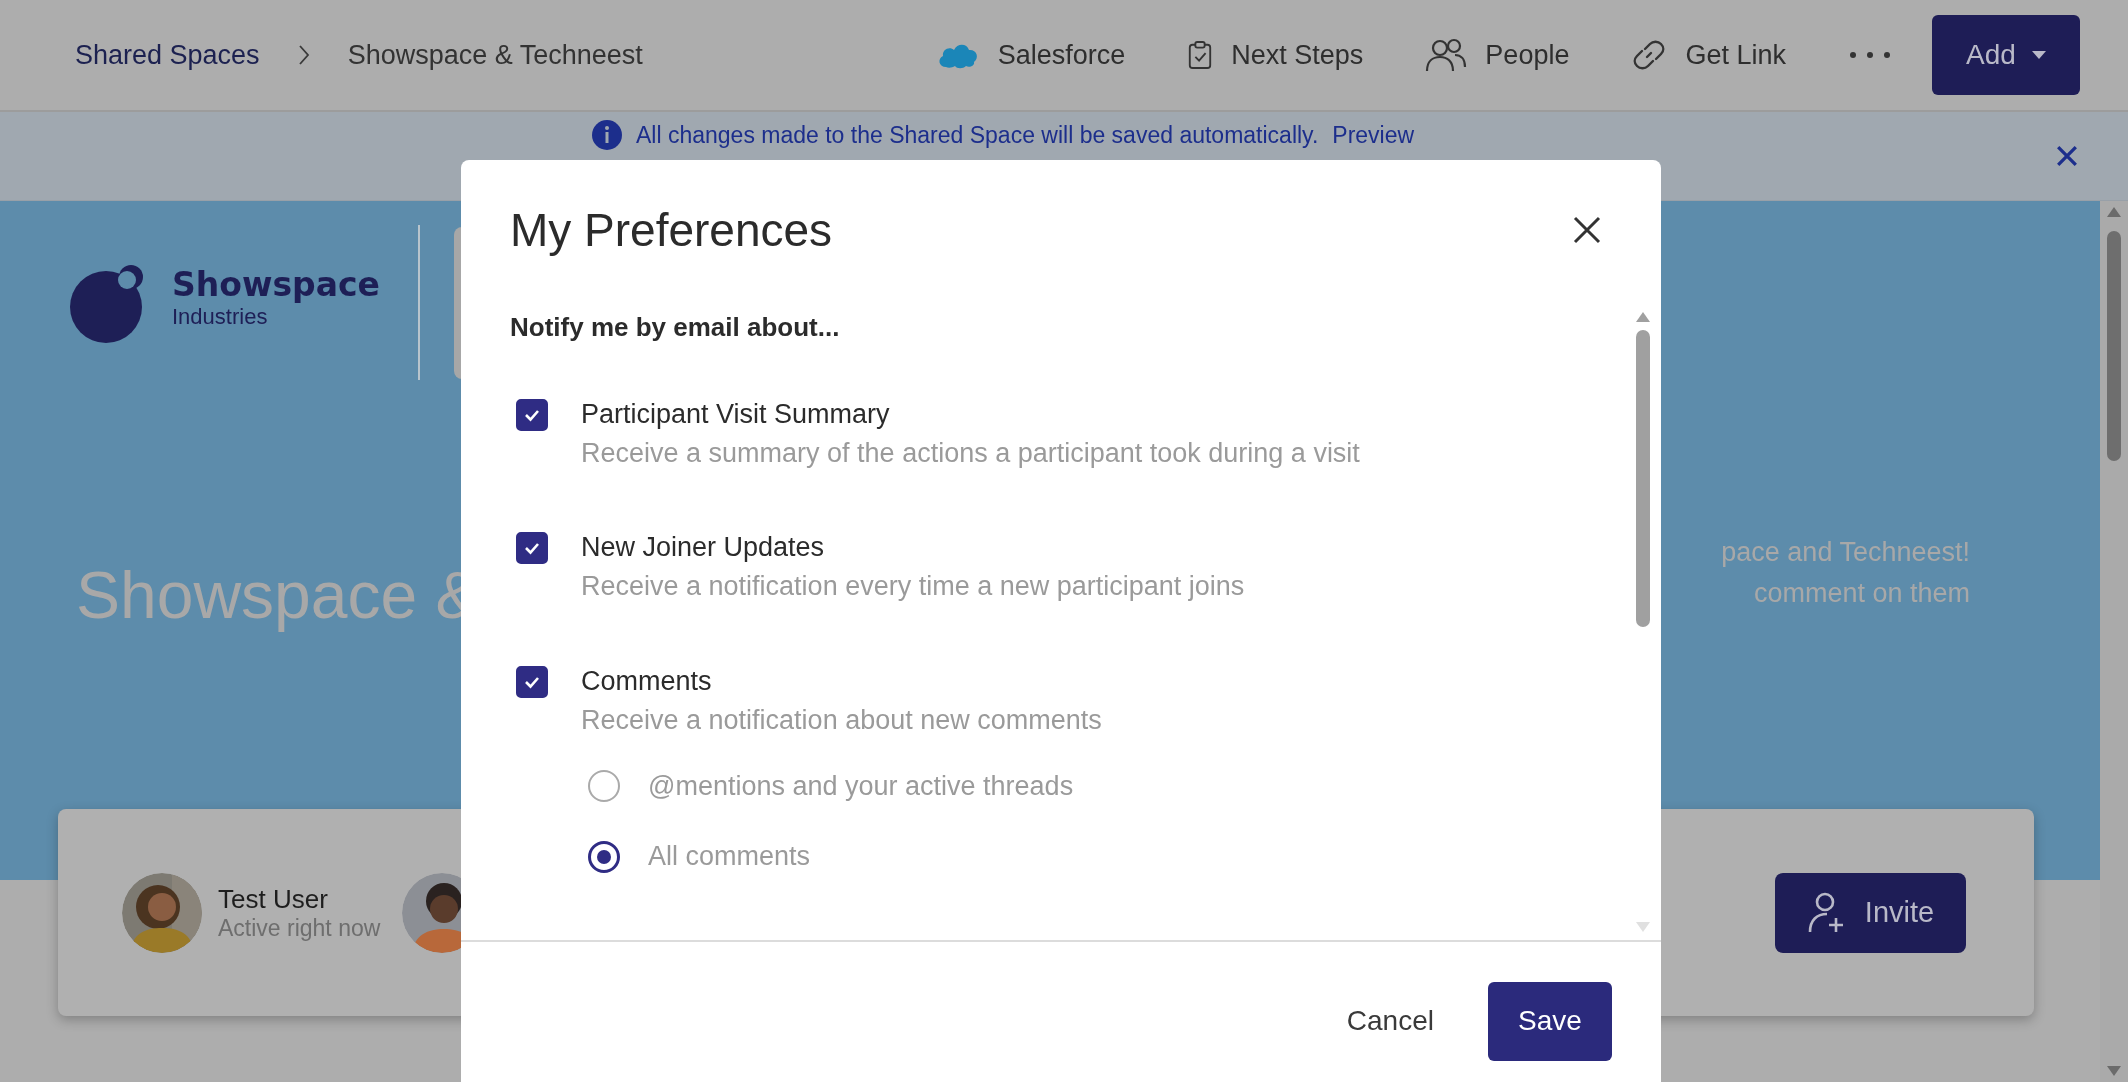 Image resolution: width=2128 pixels, height=1082 pixels. Describe the element at coordinates (647, 681) in the screenshot. I see `option-title: Comments` at that location.